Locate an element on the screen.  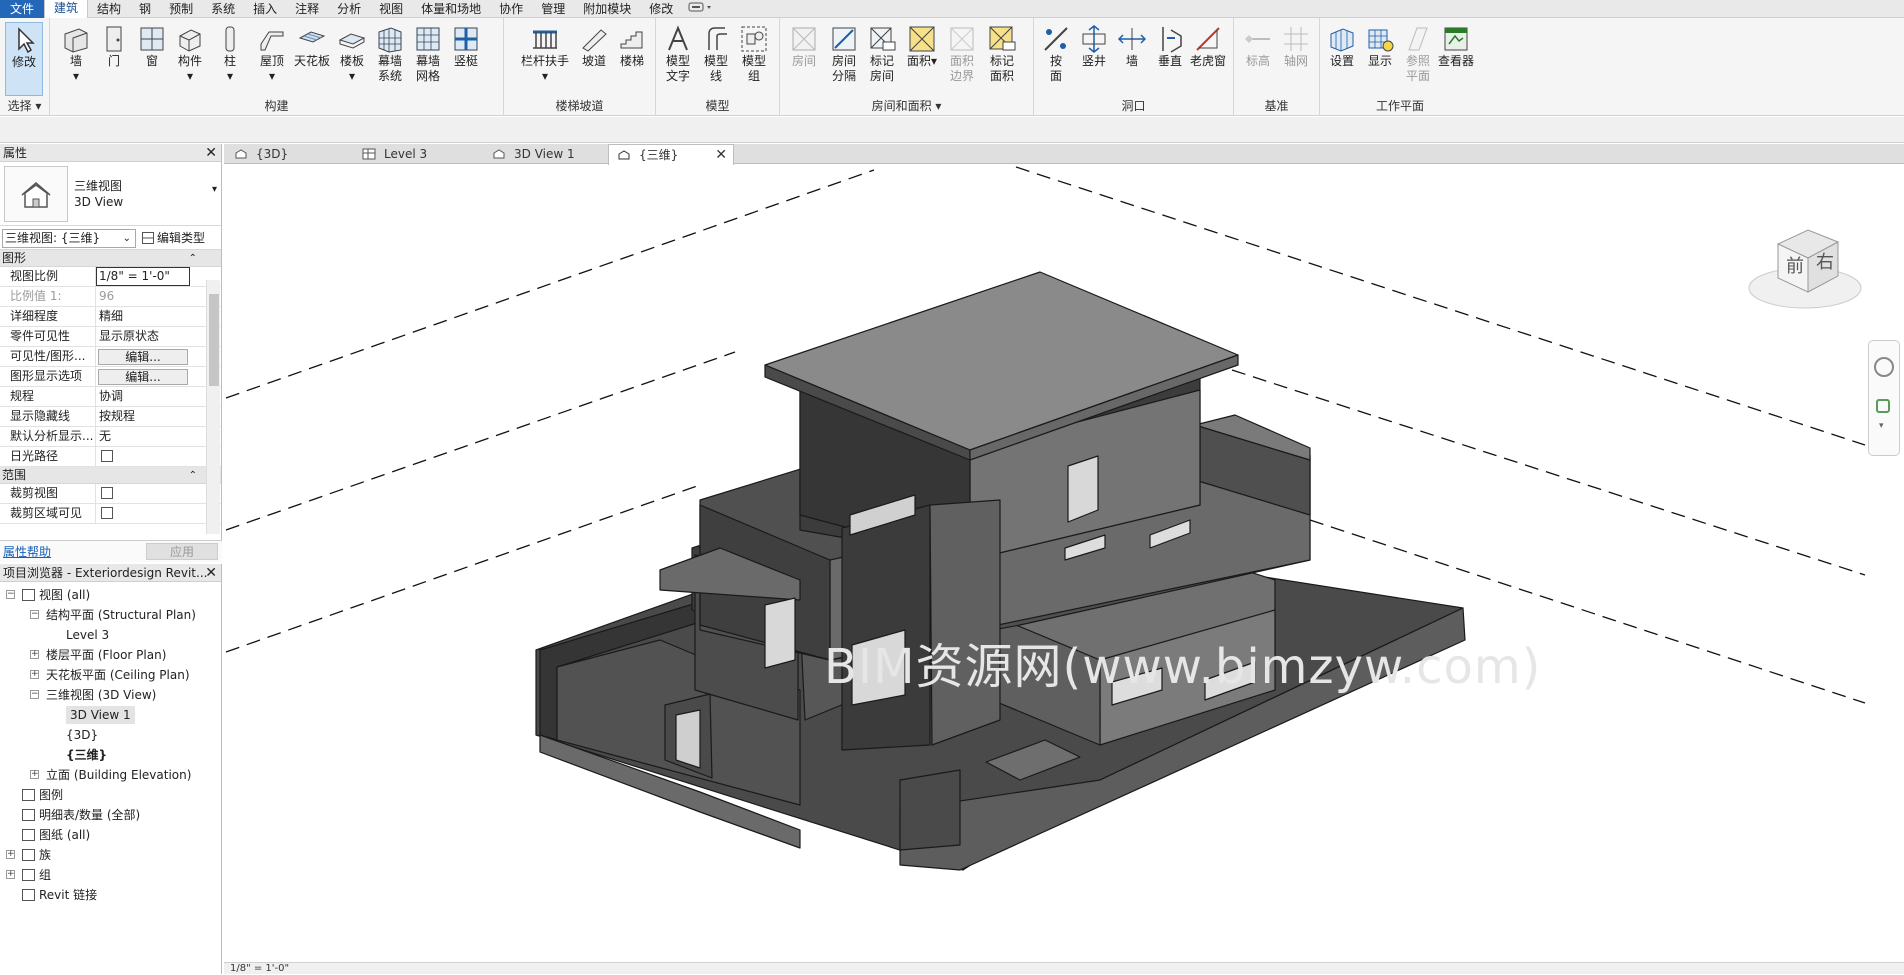
group-title-select: 选择 ▾ is located at coordinates (24, 105).